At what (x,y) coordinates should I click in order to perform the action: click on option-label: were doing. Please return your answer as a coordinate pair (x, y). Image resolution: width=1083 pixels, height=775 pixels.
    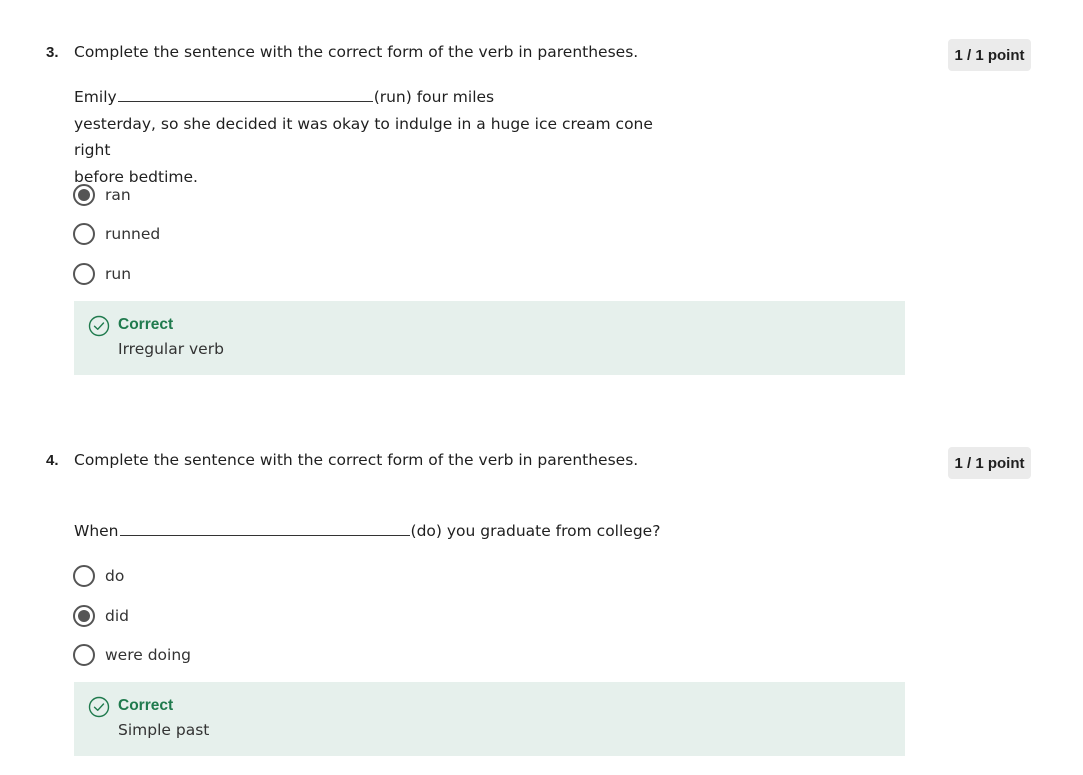
    Looking at the image, I should click on (148, 655).